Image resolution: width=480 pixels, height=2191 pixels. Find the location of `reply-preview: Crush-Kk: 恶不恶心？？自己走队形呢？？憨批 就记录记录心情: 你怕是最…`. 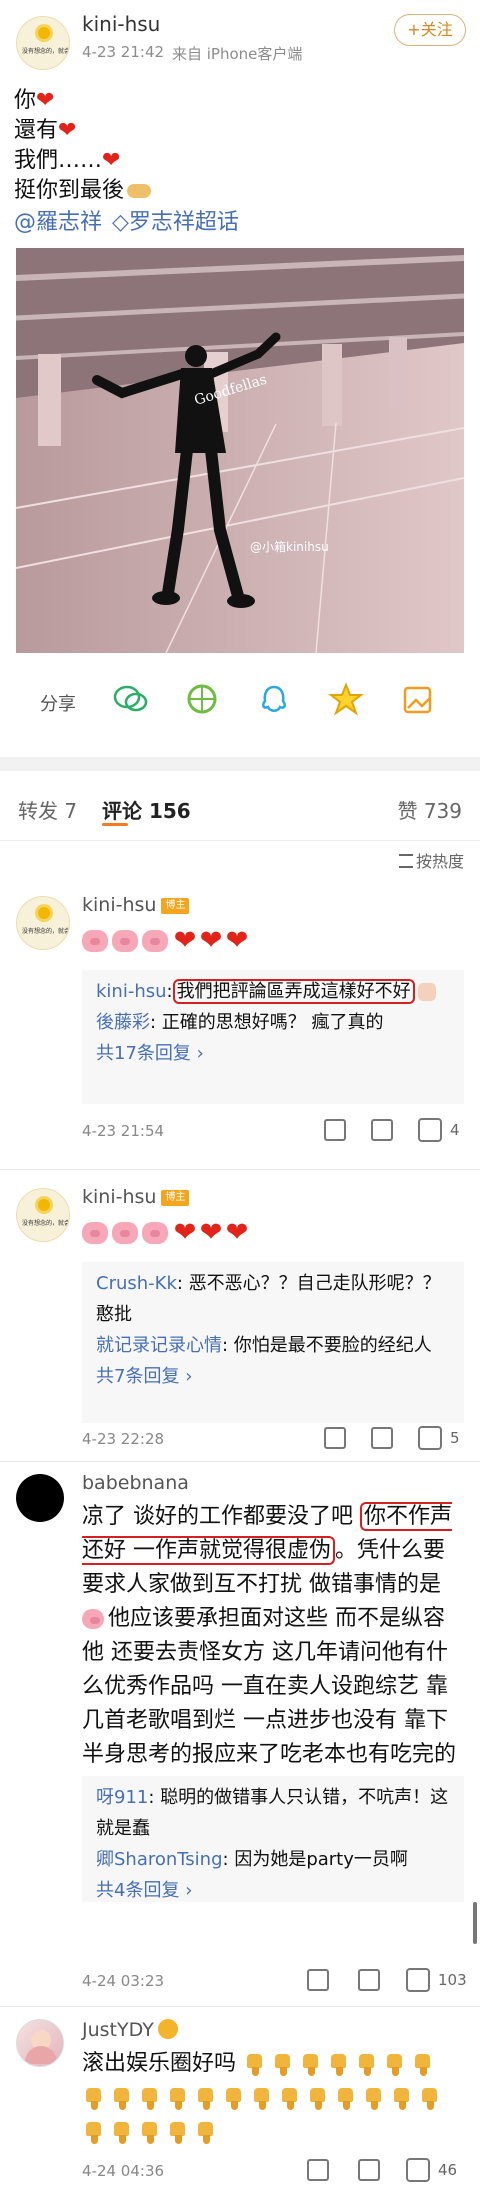

reply-preview: Crush-Kk: 恶不恶心？？自己走队形呢？？憨批 就记录记录心情: 你怕是最… is located at coordinates (273, 1342).